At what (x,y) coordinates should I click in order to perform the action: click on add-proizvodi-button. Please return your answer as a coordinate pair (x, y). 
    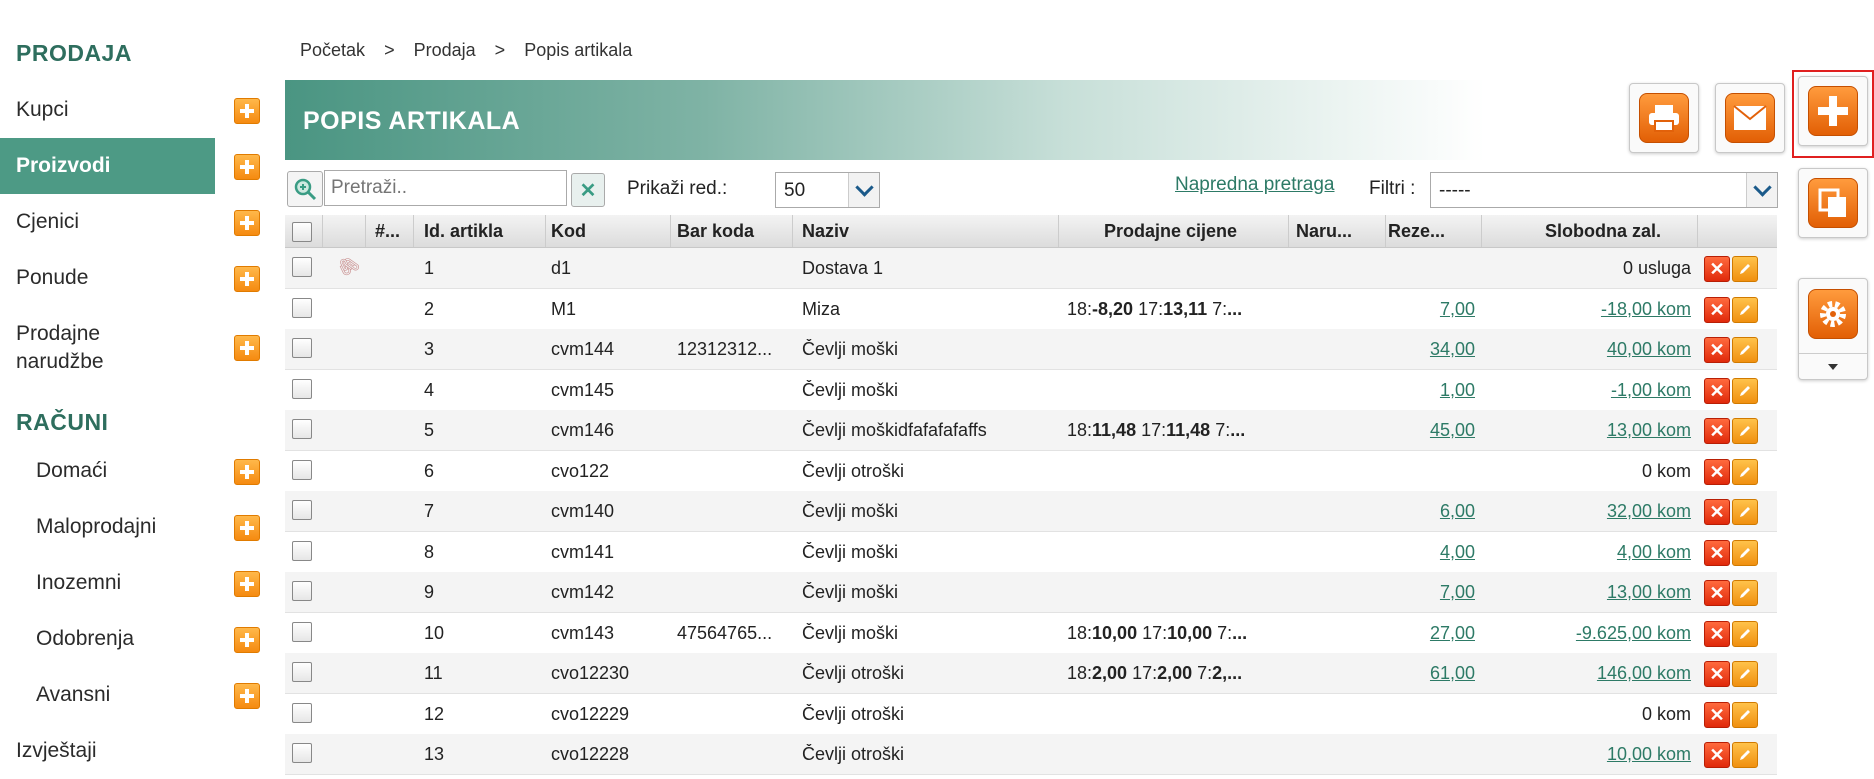
    Looking at the image, I should click on (247, 167).